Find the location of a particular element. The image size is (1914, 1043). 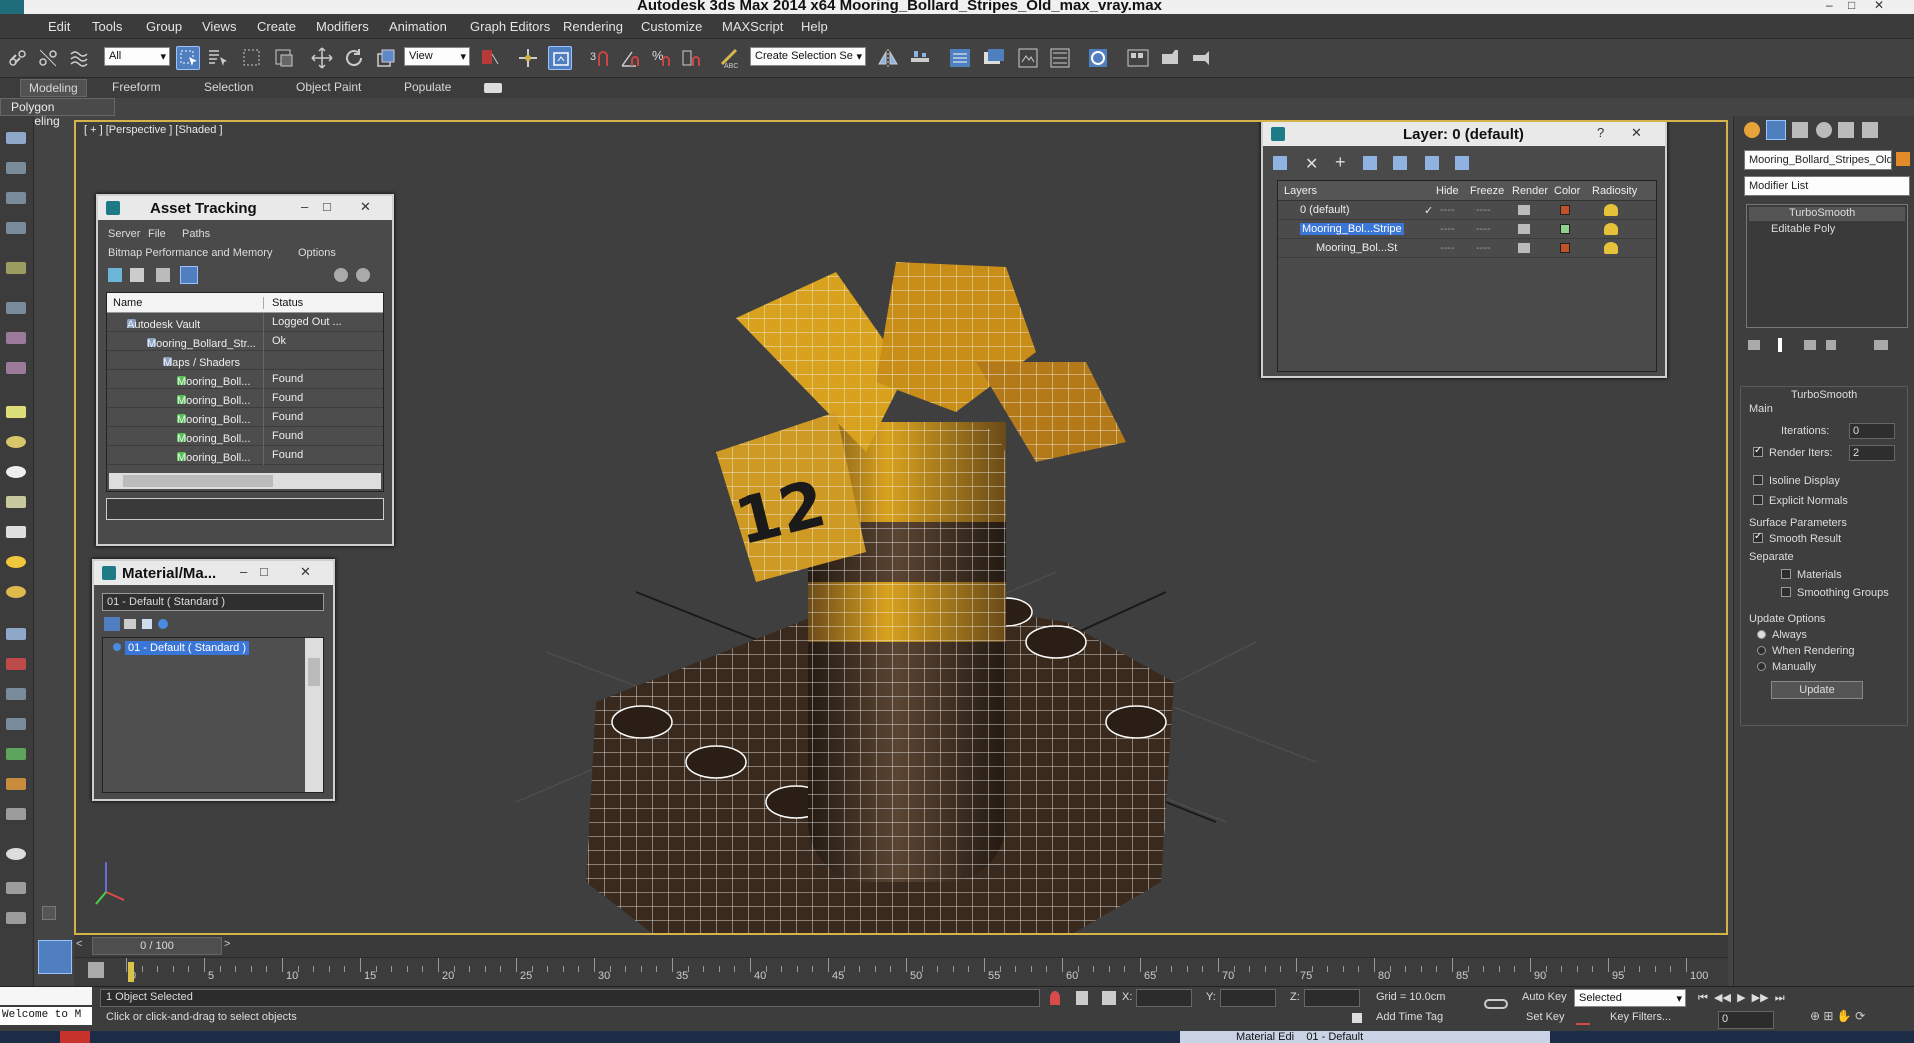

schematic-view-icon is located at coordinates (1098, 58).